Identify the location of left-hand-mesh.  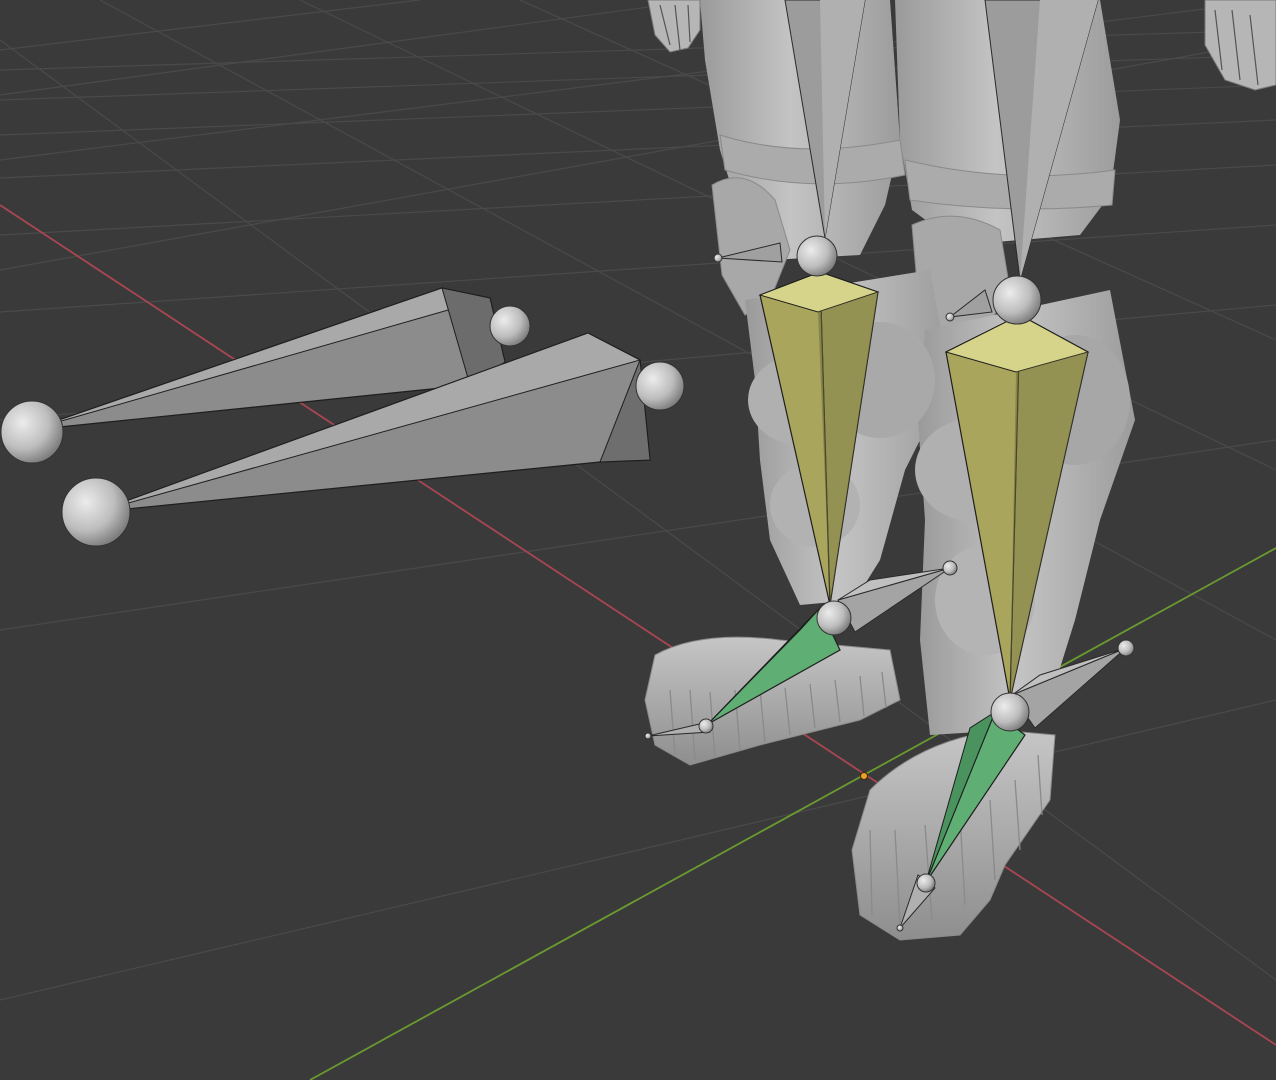
(674, 26).